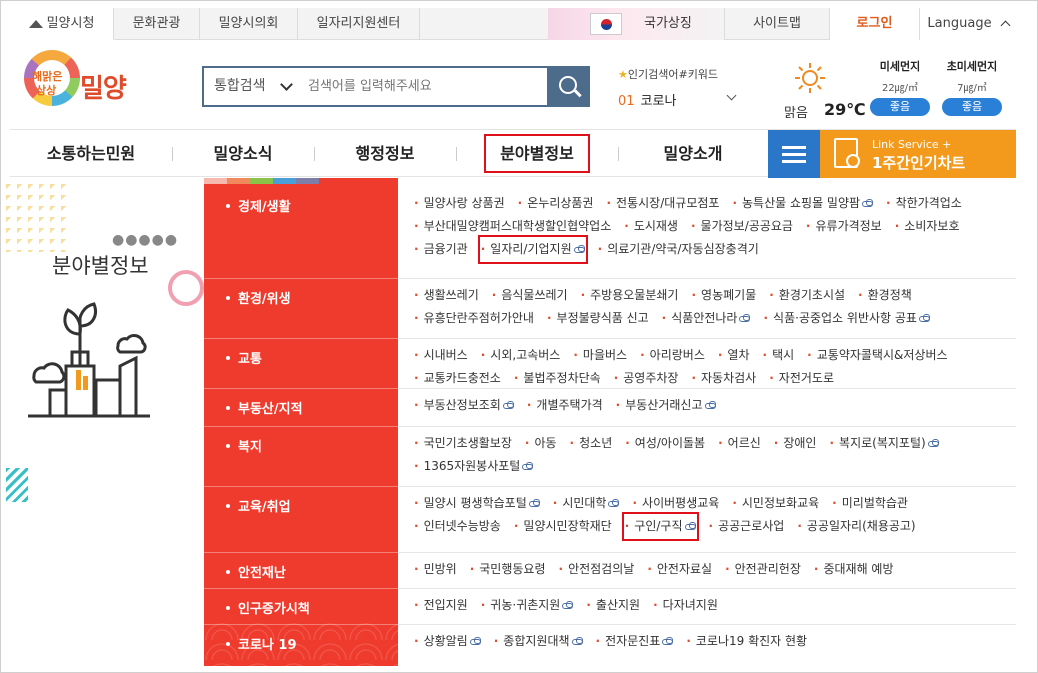  What do you see at coordinates (286, 84) in the screenshot?
I see `chevron-down-icon` at bounding box center [286, 84].